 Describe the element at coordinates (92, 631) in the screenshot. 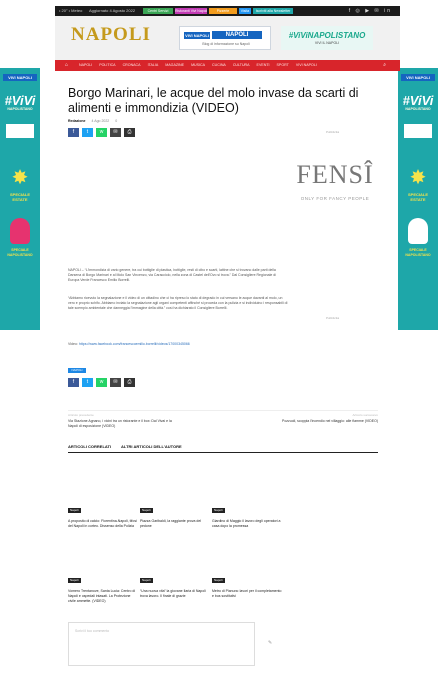

I see `comment-placeholder: Scrivi il tuo commento` at that location.